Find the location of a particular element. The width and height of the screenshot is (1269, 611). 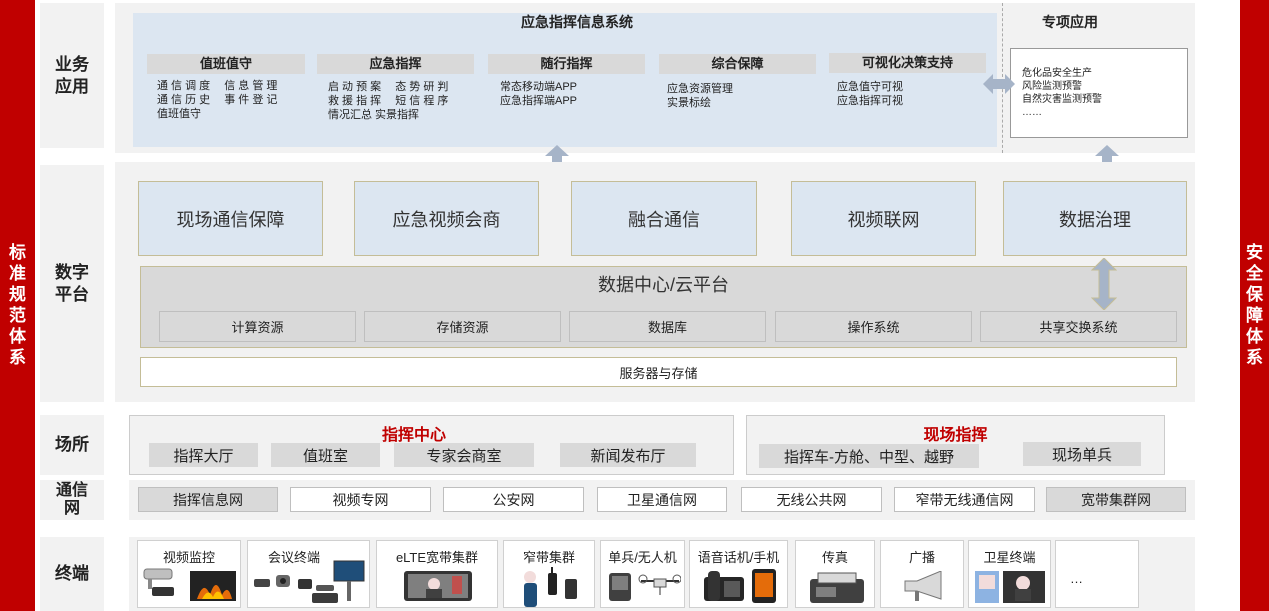

terminal-fax: 传真 is located at coordinates (835, 574).